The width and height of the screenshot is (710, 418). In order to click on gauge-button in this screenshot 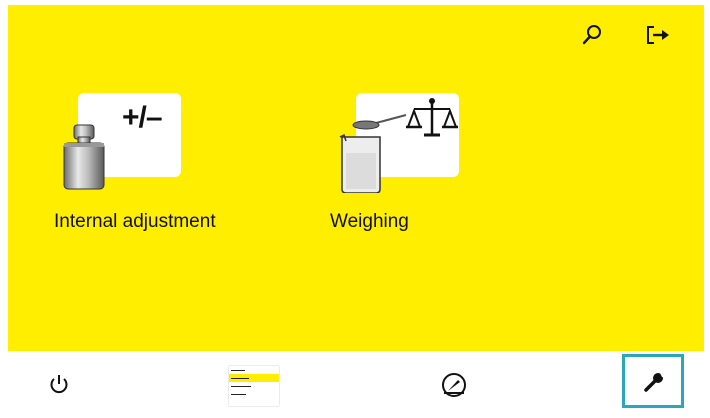, I will do `click(454, 384)`.